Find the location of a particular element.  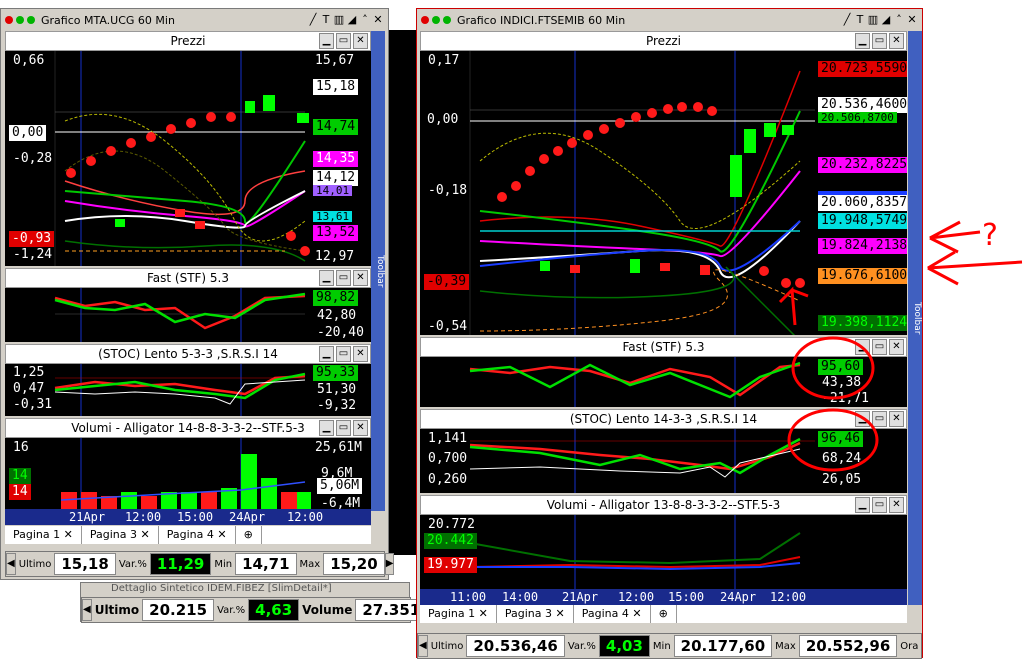

axis-label: 14 is located at coordinates (20, 492).